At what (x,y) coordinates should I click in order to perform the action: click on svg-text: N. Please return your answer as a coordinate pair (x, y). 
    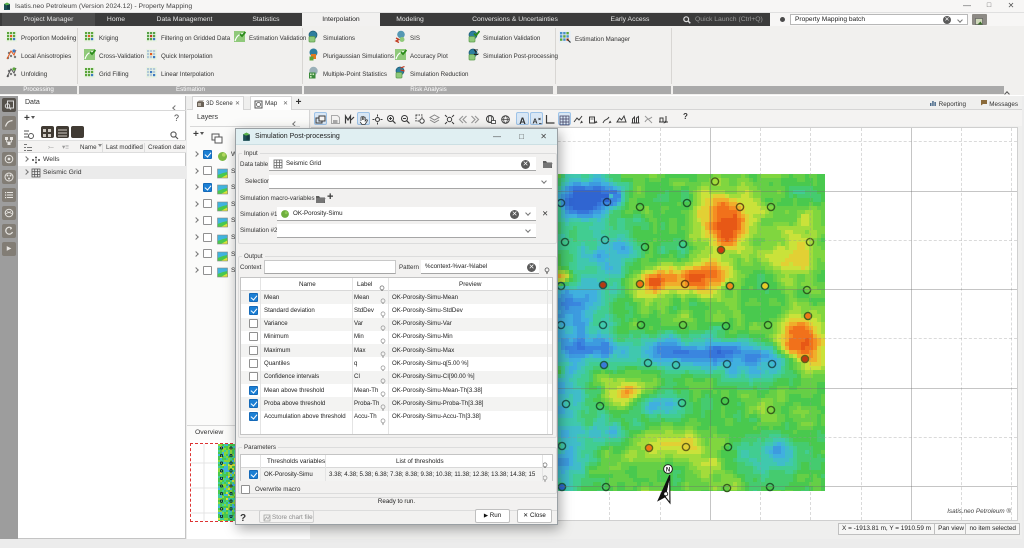
    Looking at the image, I should click on (668, 471).